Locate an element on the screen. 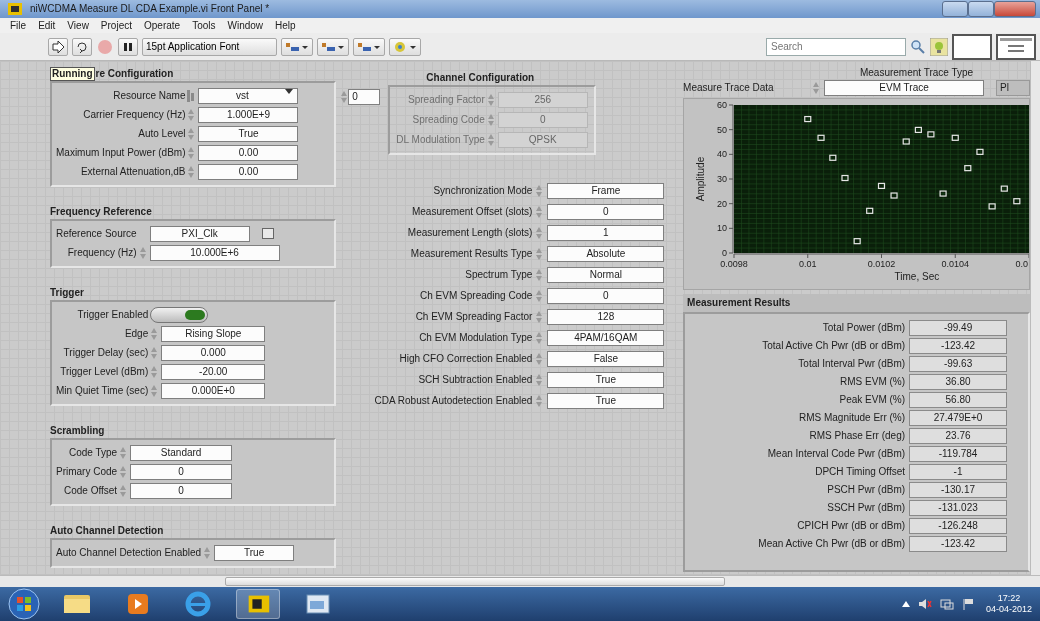 Image resolution: width=1040 pixels, height=621 pixels. trace-type-field: EVM Trace is located at coordinates (904, 87).